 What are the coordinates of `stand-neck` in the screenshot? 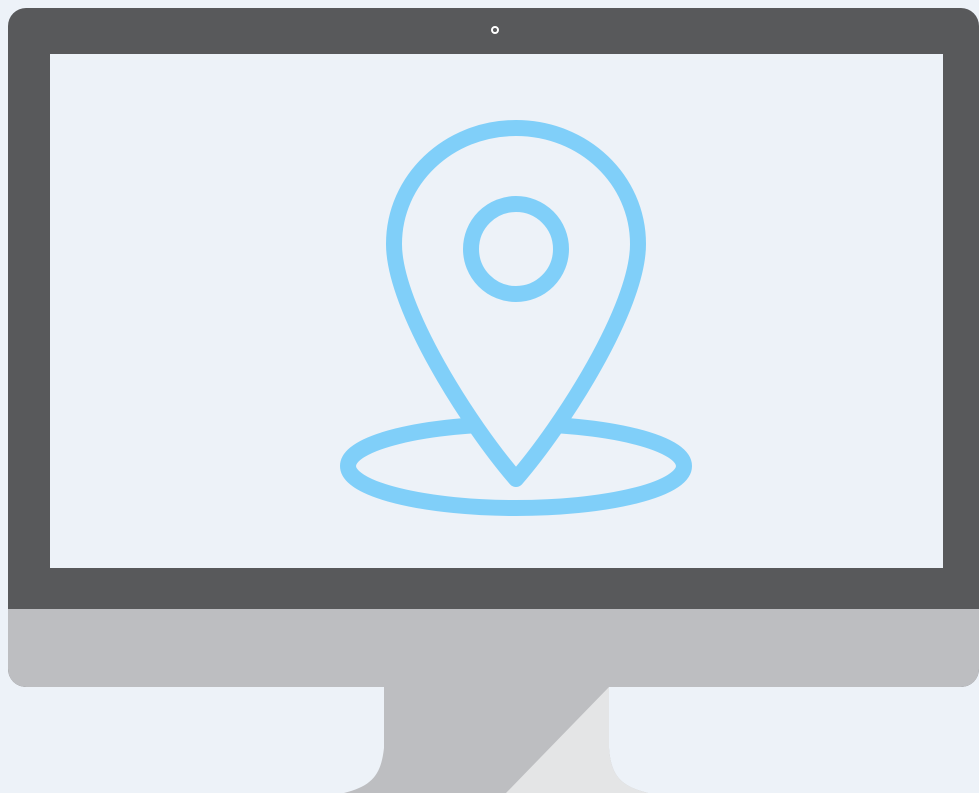 It's located at (496, 740).